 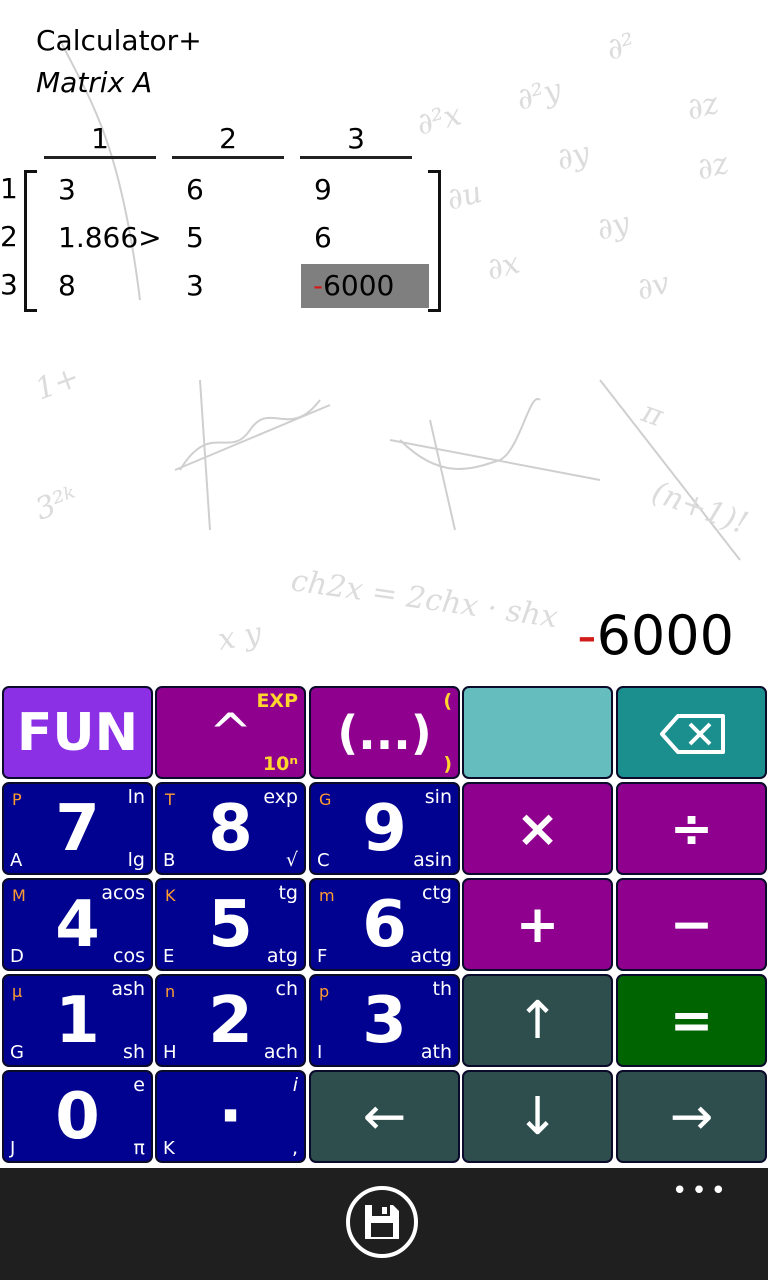 I want to click on matrix-cell-selected: -6000, so click(x=365, y=286).